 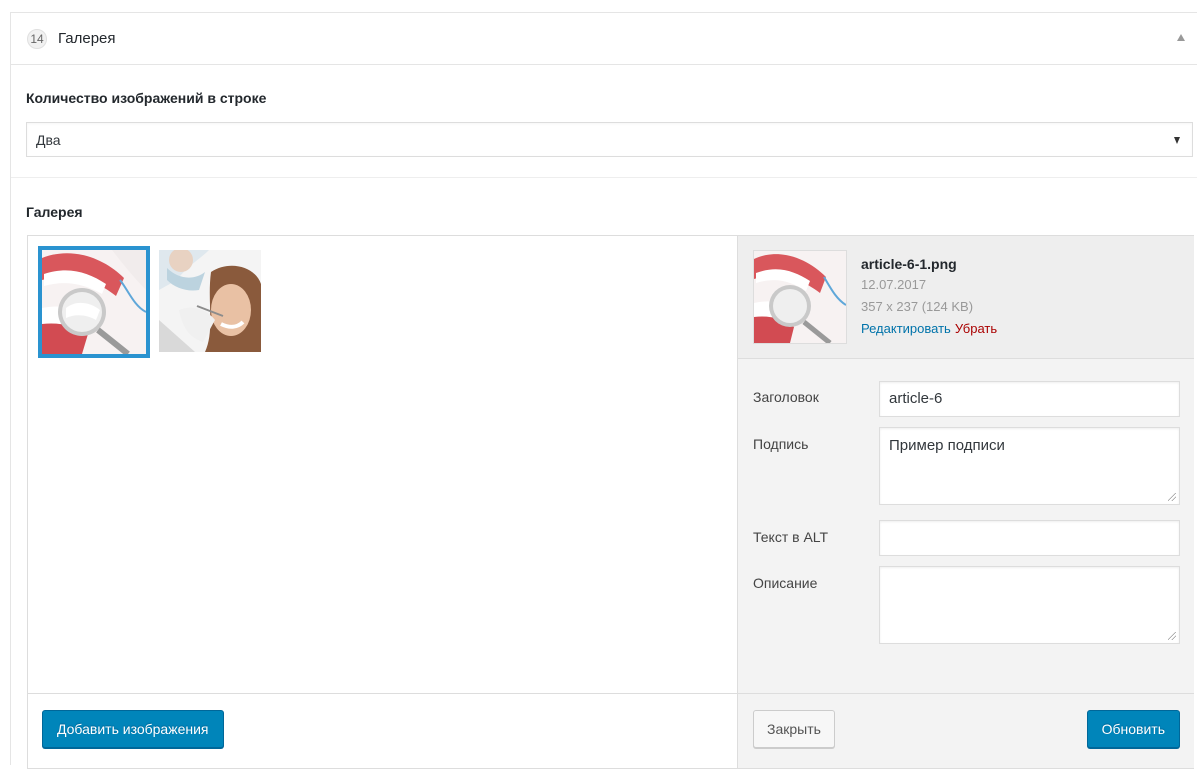 I want to click on columns-field-label: Количество изображений в строке, so click(x=146, y=98).